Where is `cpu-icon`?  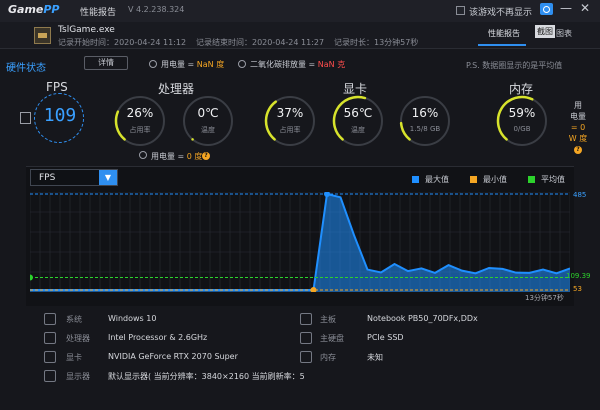 cpu-icon is located at coordinates (50, 338).